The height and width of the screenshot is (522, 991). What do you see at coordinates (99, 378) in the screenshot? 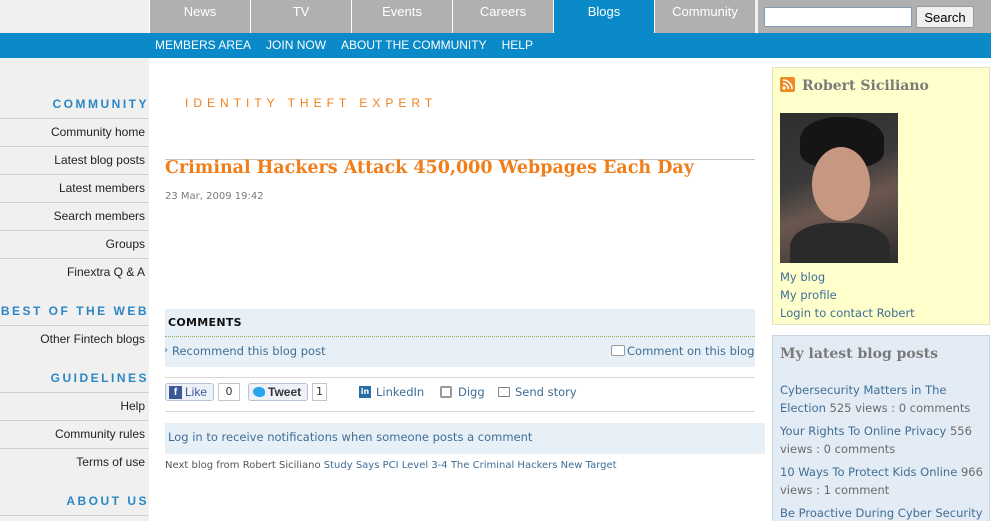
I see `guidelines-heading: GUIDELINES` at bounding box center [99, 378].